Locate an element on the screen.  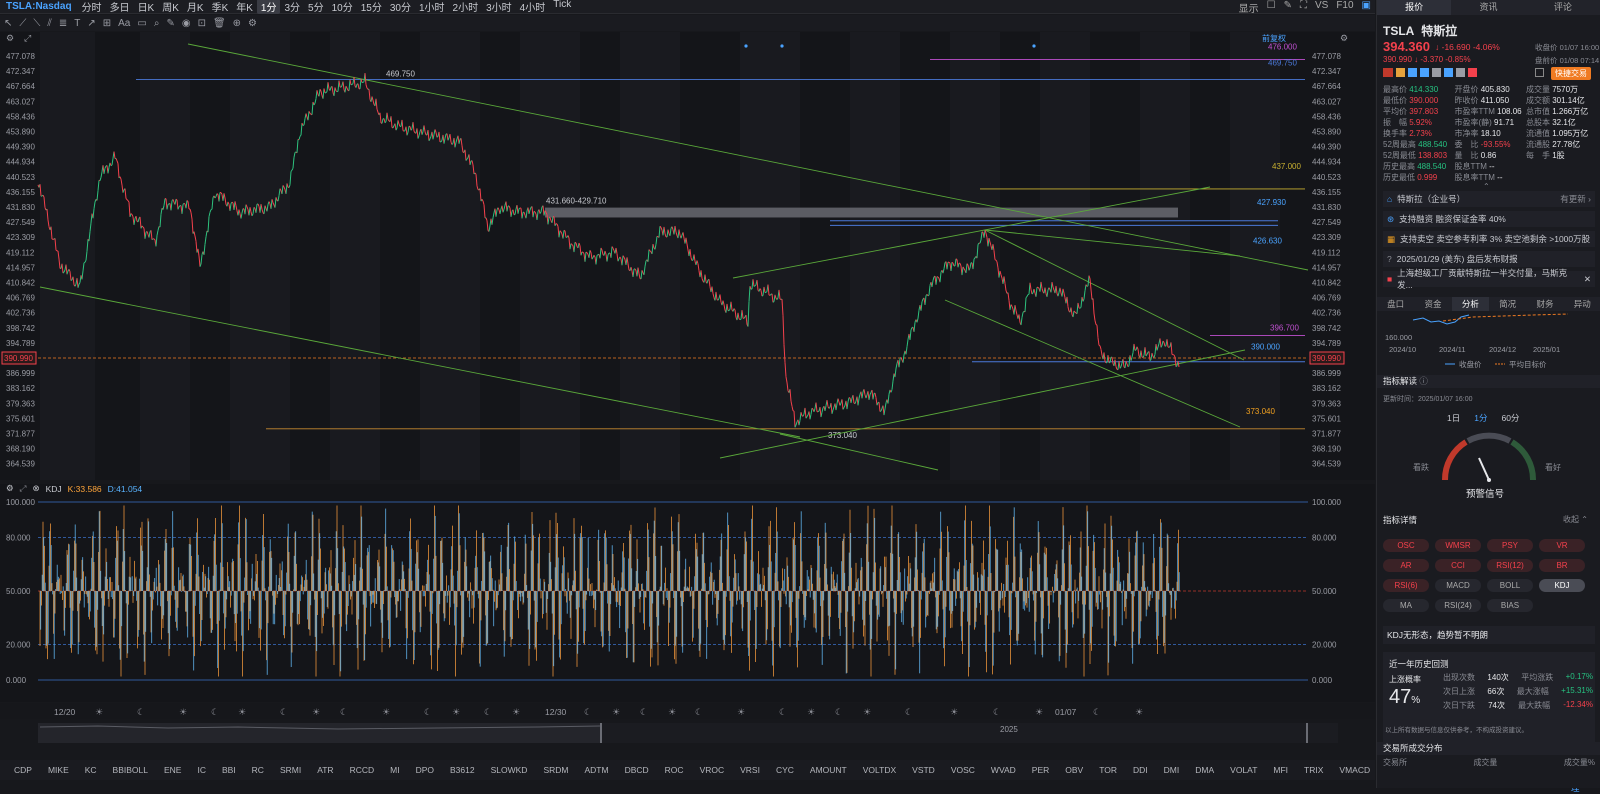
watch-icon is located at coordinates (1539, 72).